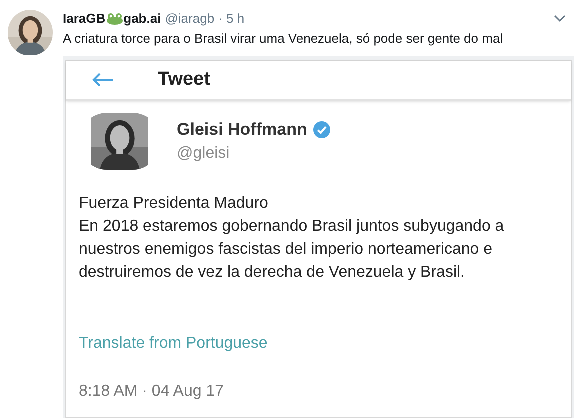 The width and height of the screenshot is (578, 418). What do you see at coordinates (114, 19) in the screenshot?
I see `frog-icon` at bounding box center [114, 19].